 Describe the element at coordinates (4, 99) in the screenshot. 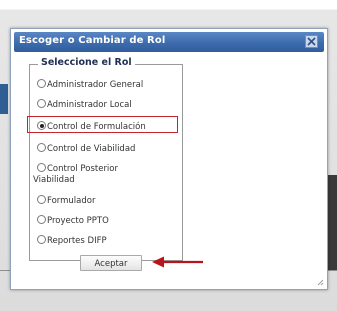

I see `background-blue-strip` at that location.